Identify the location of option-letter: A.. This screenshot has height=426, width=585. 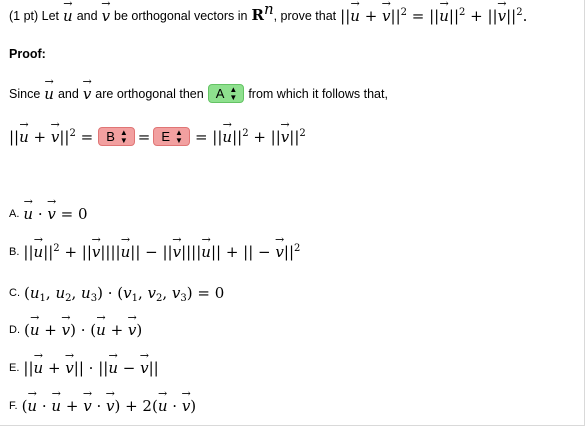
(14, 214).